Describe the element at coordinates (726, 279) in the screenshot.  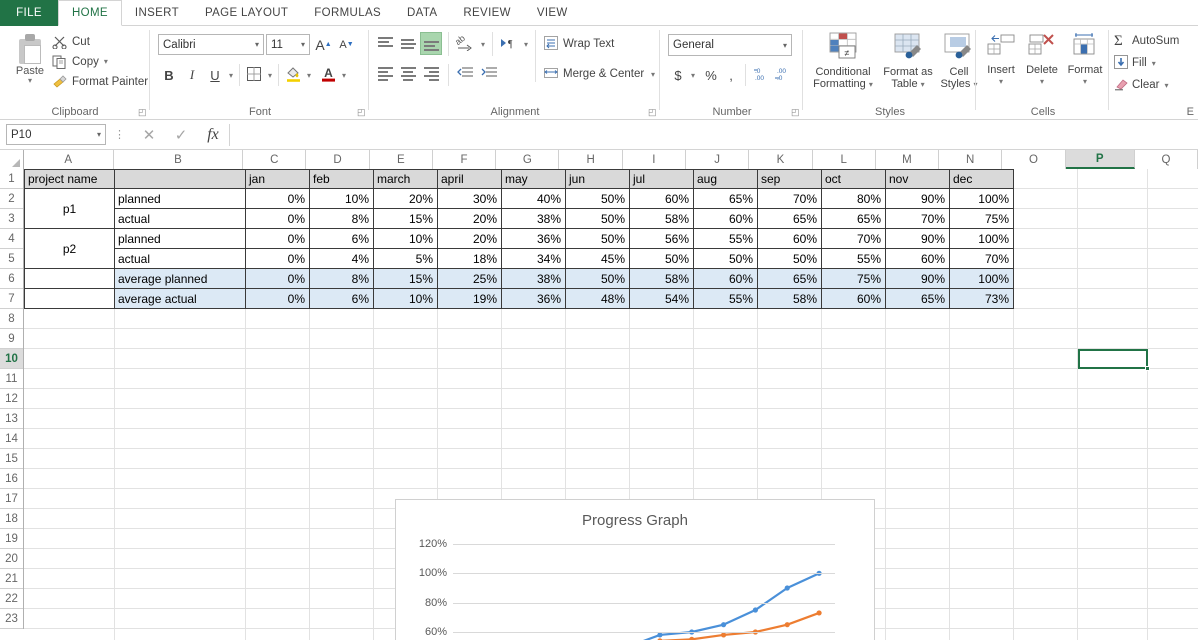
I see `value-cell-r6-J: 60%` at that location.